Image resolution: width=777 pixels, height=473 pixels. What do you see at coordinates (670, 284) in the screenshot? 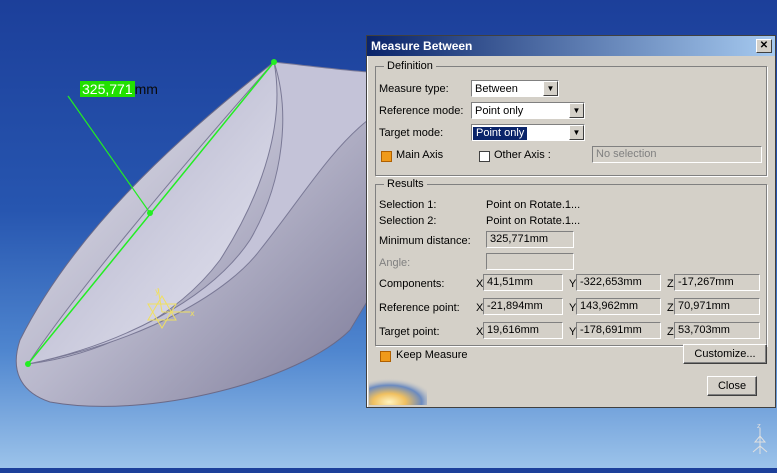
I see `components-z-axis: Z` at bounding box center [670, 284].